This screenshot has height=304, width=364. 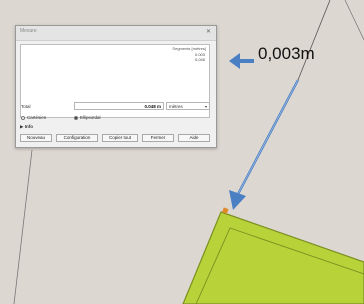 I want to click on total-label: Total, so click(x=26, y=106).